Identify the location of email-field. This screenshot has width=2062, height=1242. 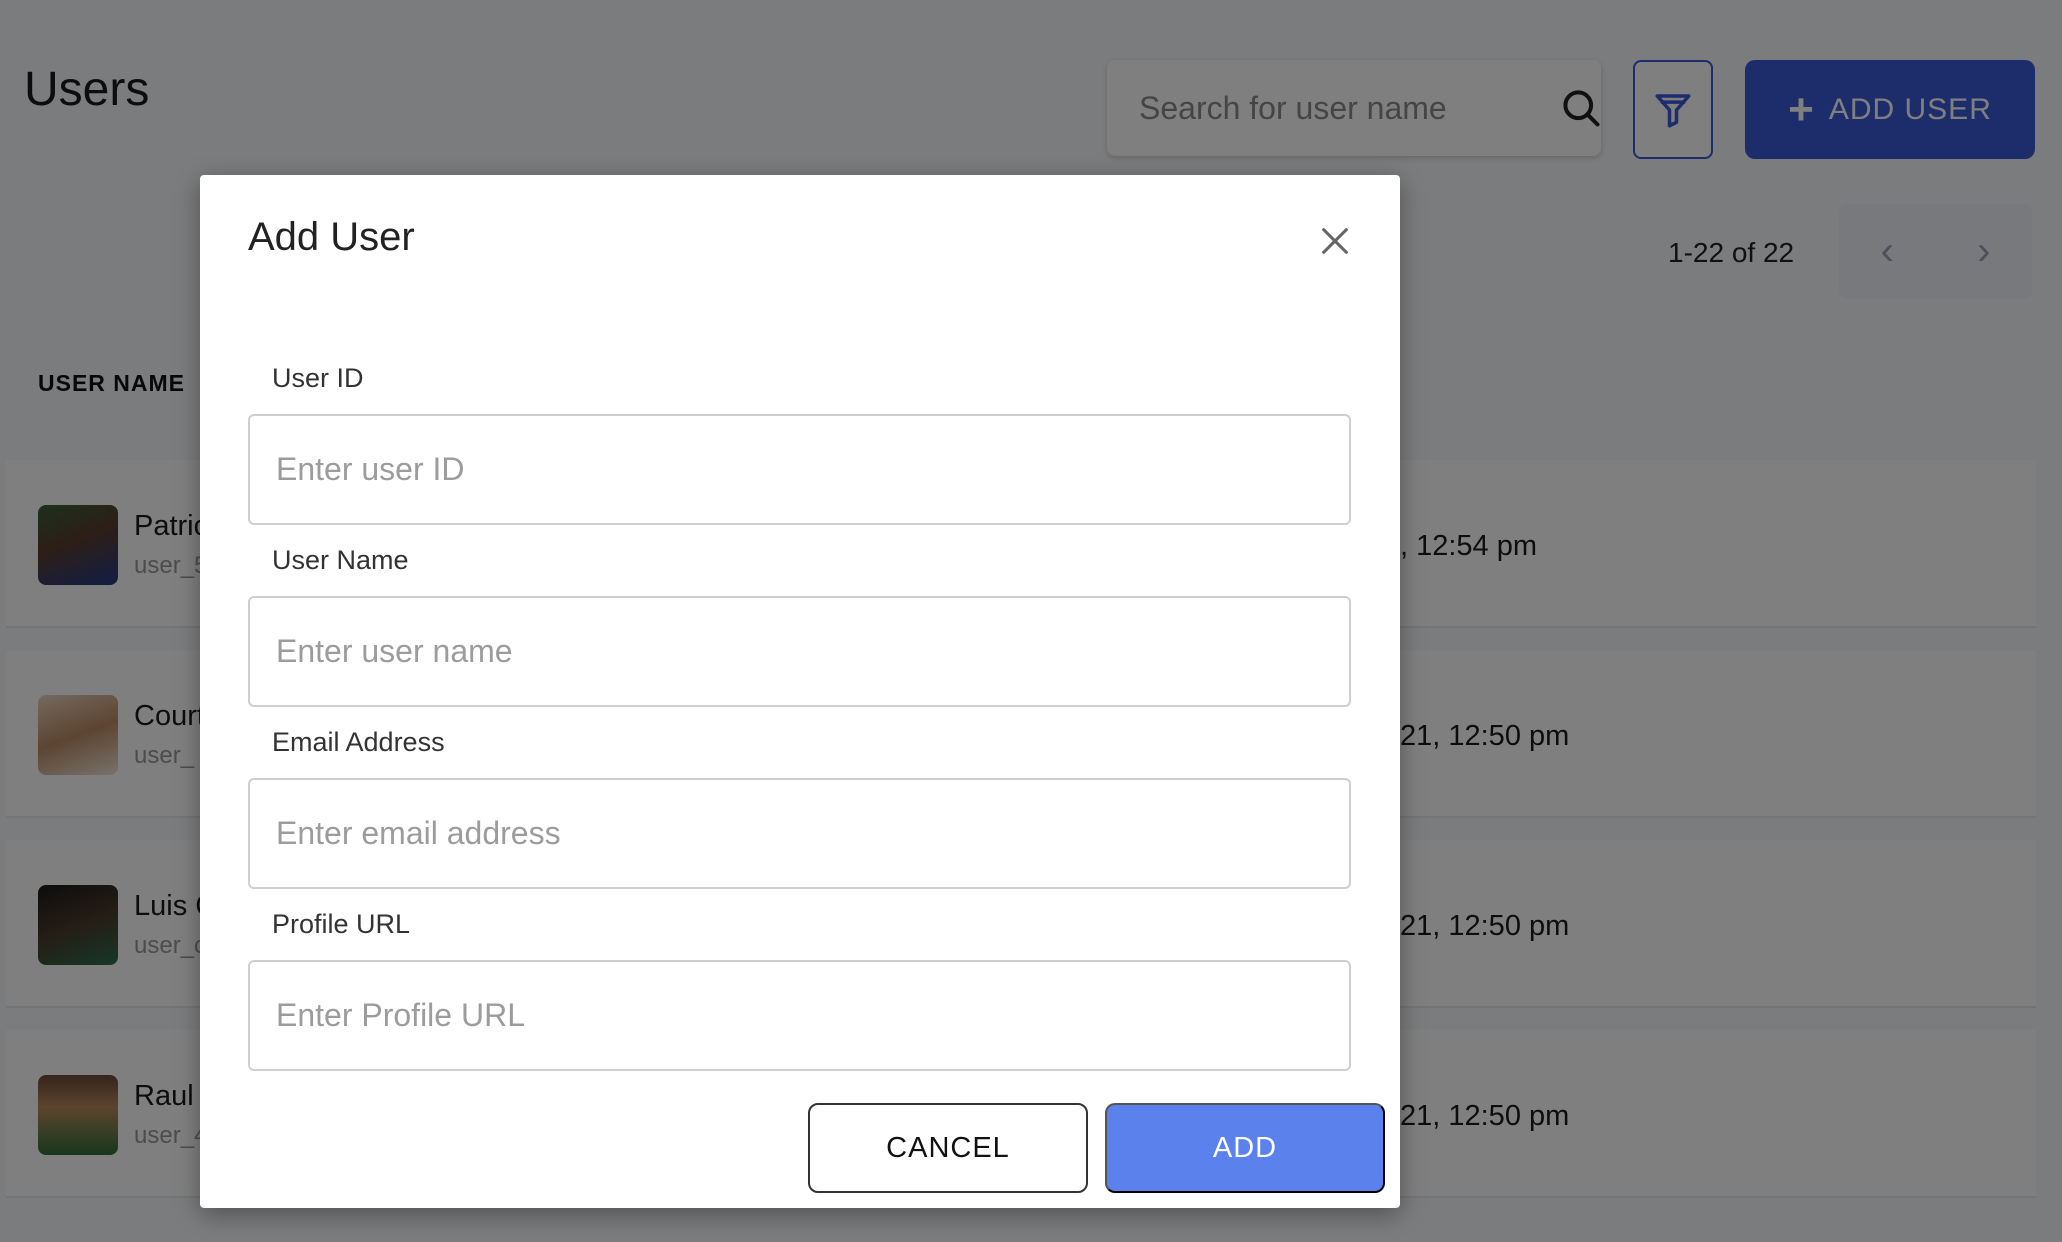
(799, 833).